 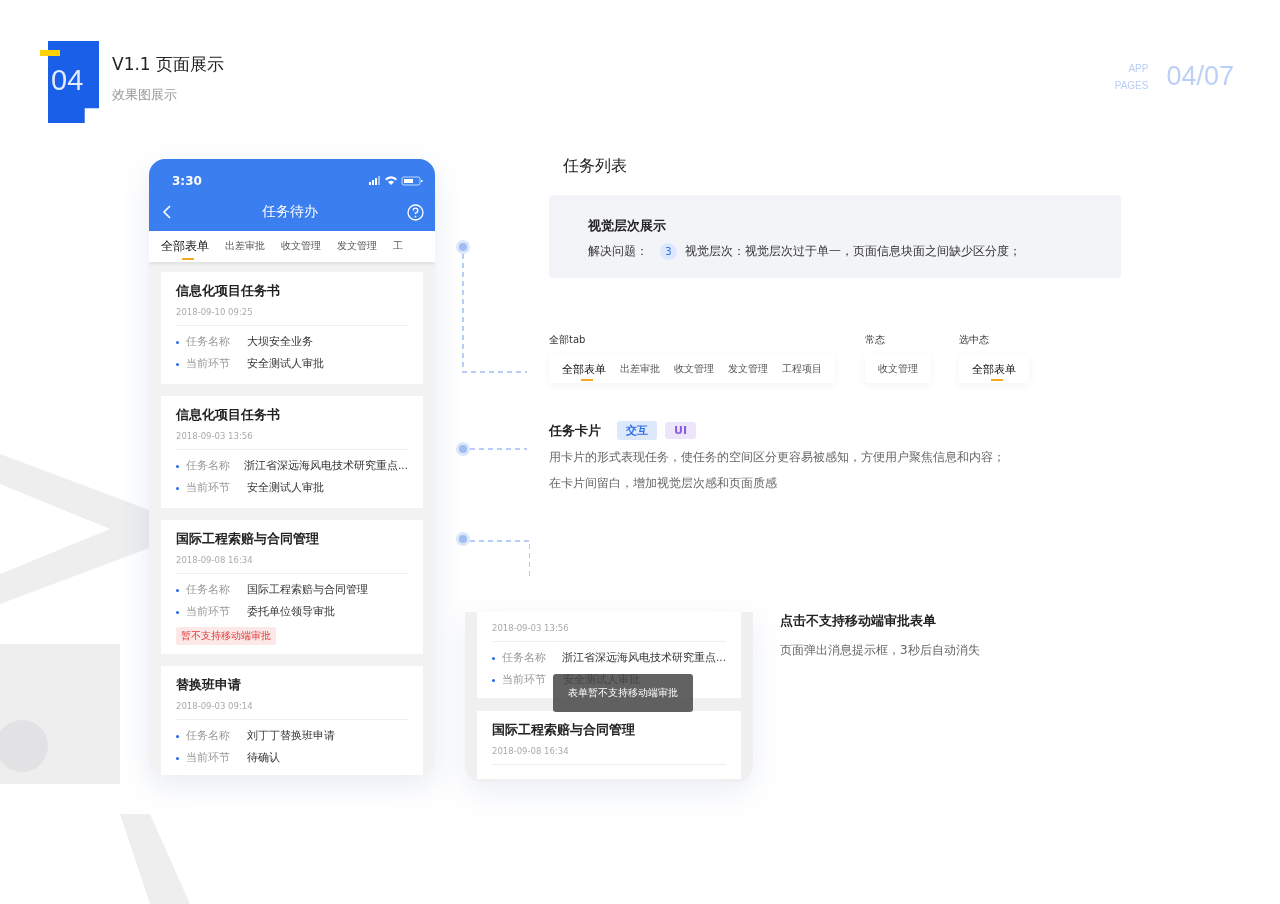 What do you see at coordinates (50, 53) in the screenshot?
I see `accent-bar` at bounding box center [50, 53].